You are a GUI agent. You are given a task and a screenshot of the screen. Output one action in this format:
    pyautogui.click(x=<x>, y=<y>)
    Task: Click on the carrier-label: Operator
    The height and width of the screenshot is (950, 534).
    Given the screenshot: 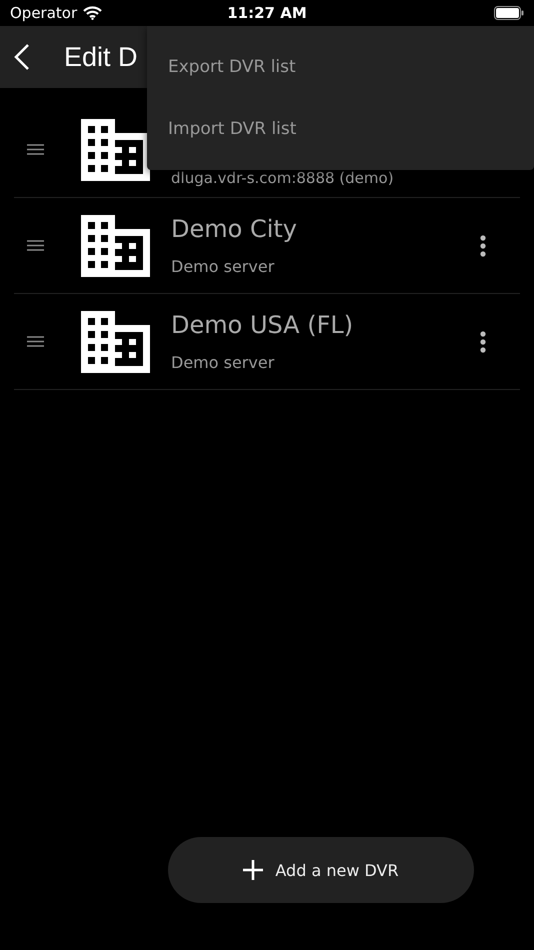 What is the action you would take?
    pyautogui.click(x=44, y=13)
    